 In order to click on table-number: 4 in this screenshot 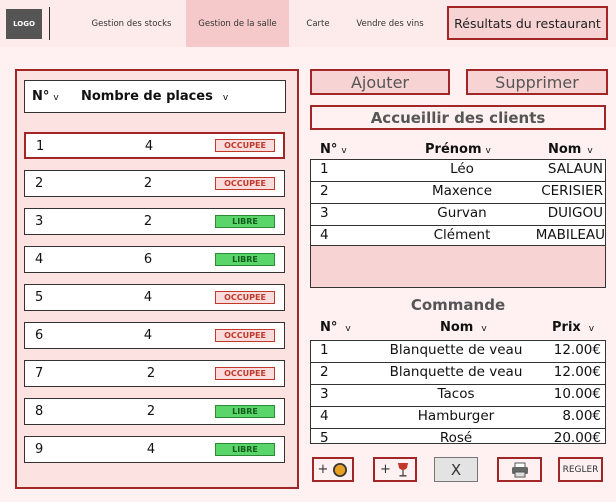, I will do `click(39, 259)`.